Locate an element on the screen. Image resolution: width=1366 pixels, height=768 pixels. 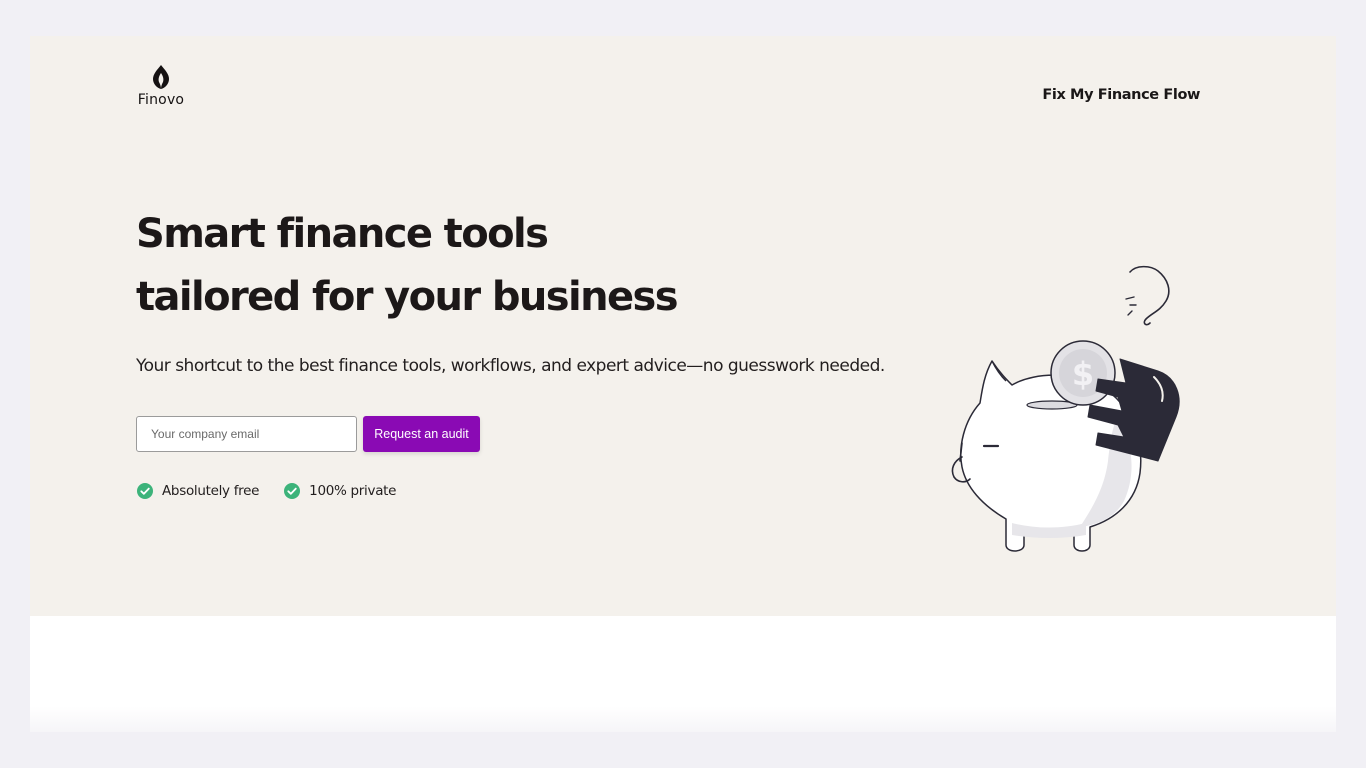
badge-private: 100% private is located at coordinates (340, 491).